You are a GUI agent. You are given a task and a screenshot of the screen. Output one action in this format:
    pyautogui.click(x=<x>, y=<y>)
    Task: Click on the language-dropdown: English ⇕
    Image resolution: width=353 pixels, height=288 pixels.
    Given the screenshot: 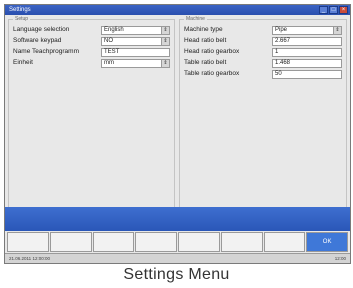 What is the action you would take?
    pyautogui.click(x=135, y=30)
    